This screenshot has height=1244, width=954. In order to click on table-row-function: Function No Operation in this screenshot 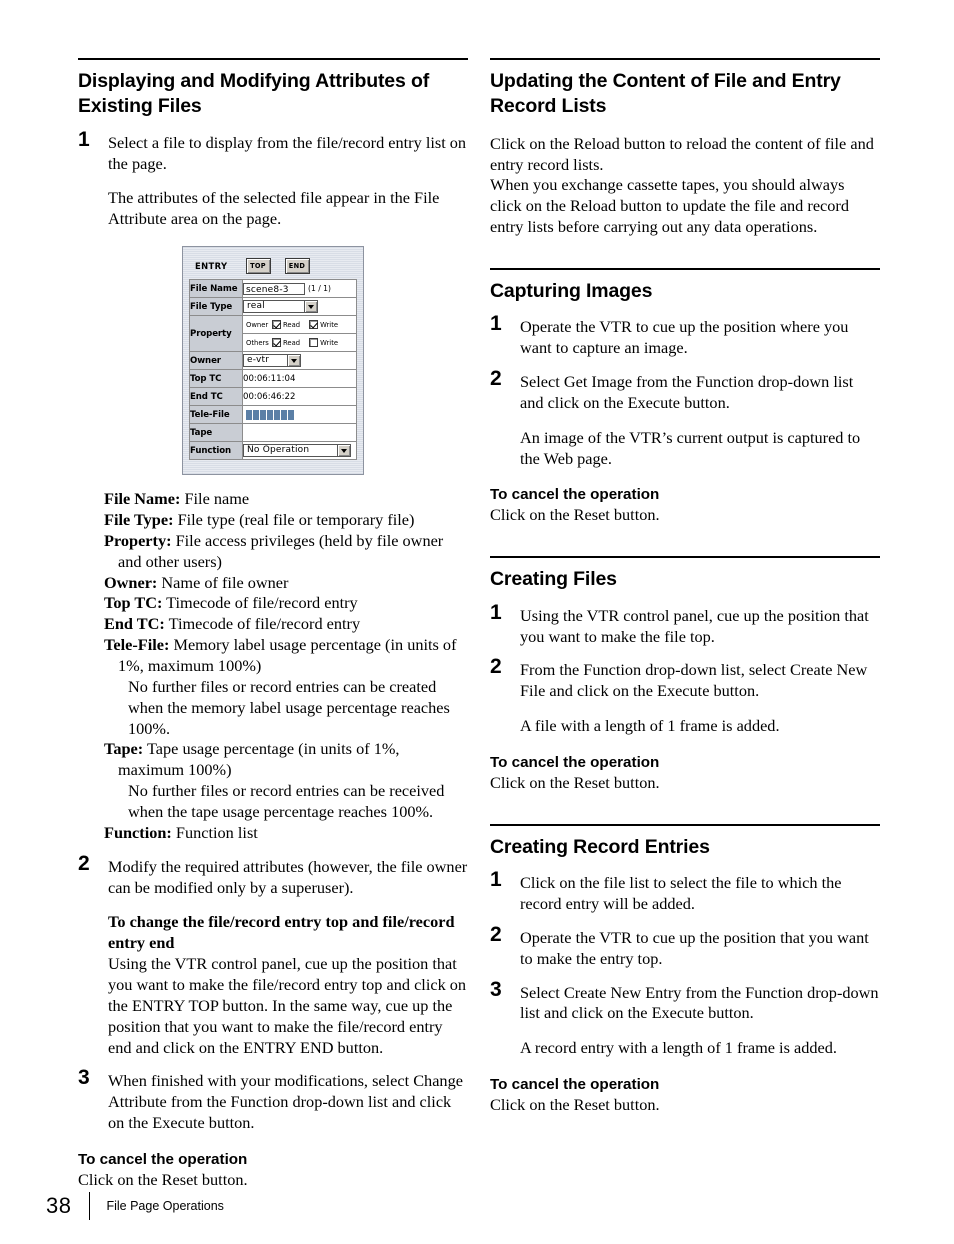, I will do `click(273, 451)`.